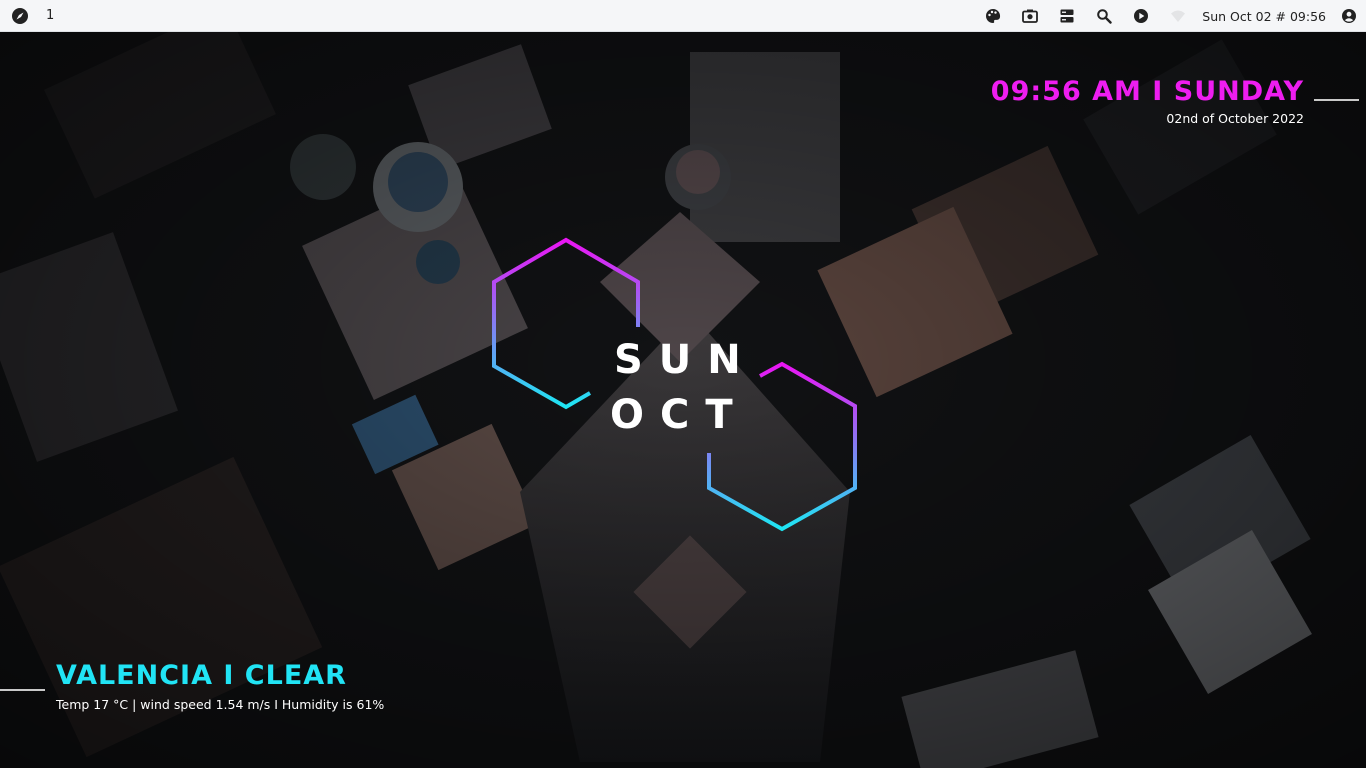  I want to click on day-label: SUN, so click(685, 360).